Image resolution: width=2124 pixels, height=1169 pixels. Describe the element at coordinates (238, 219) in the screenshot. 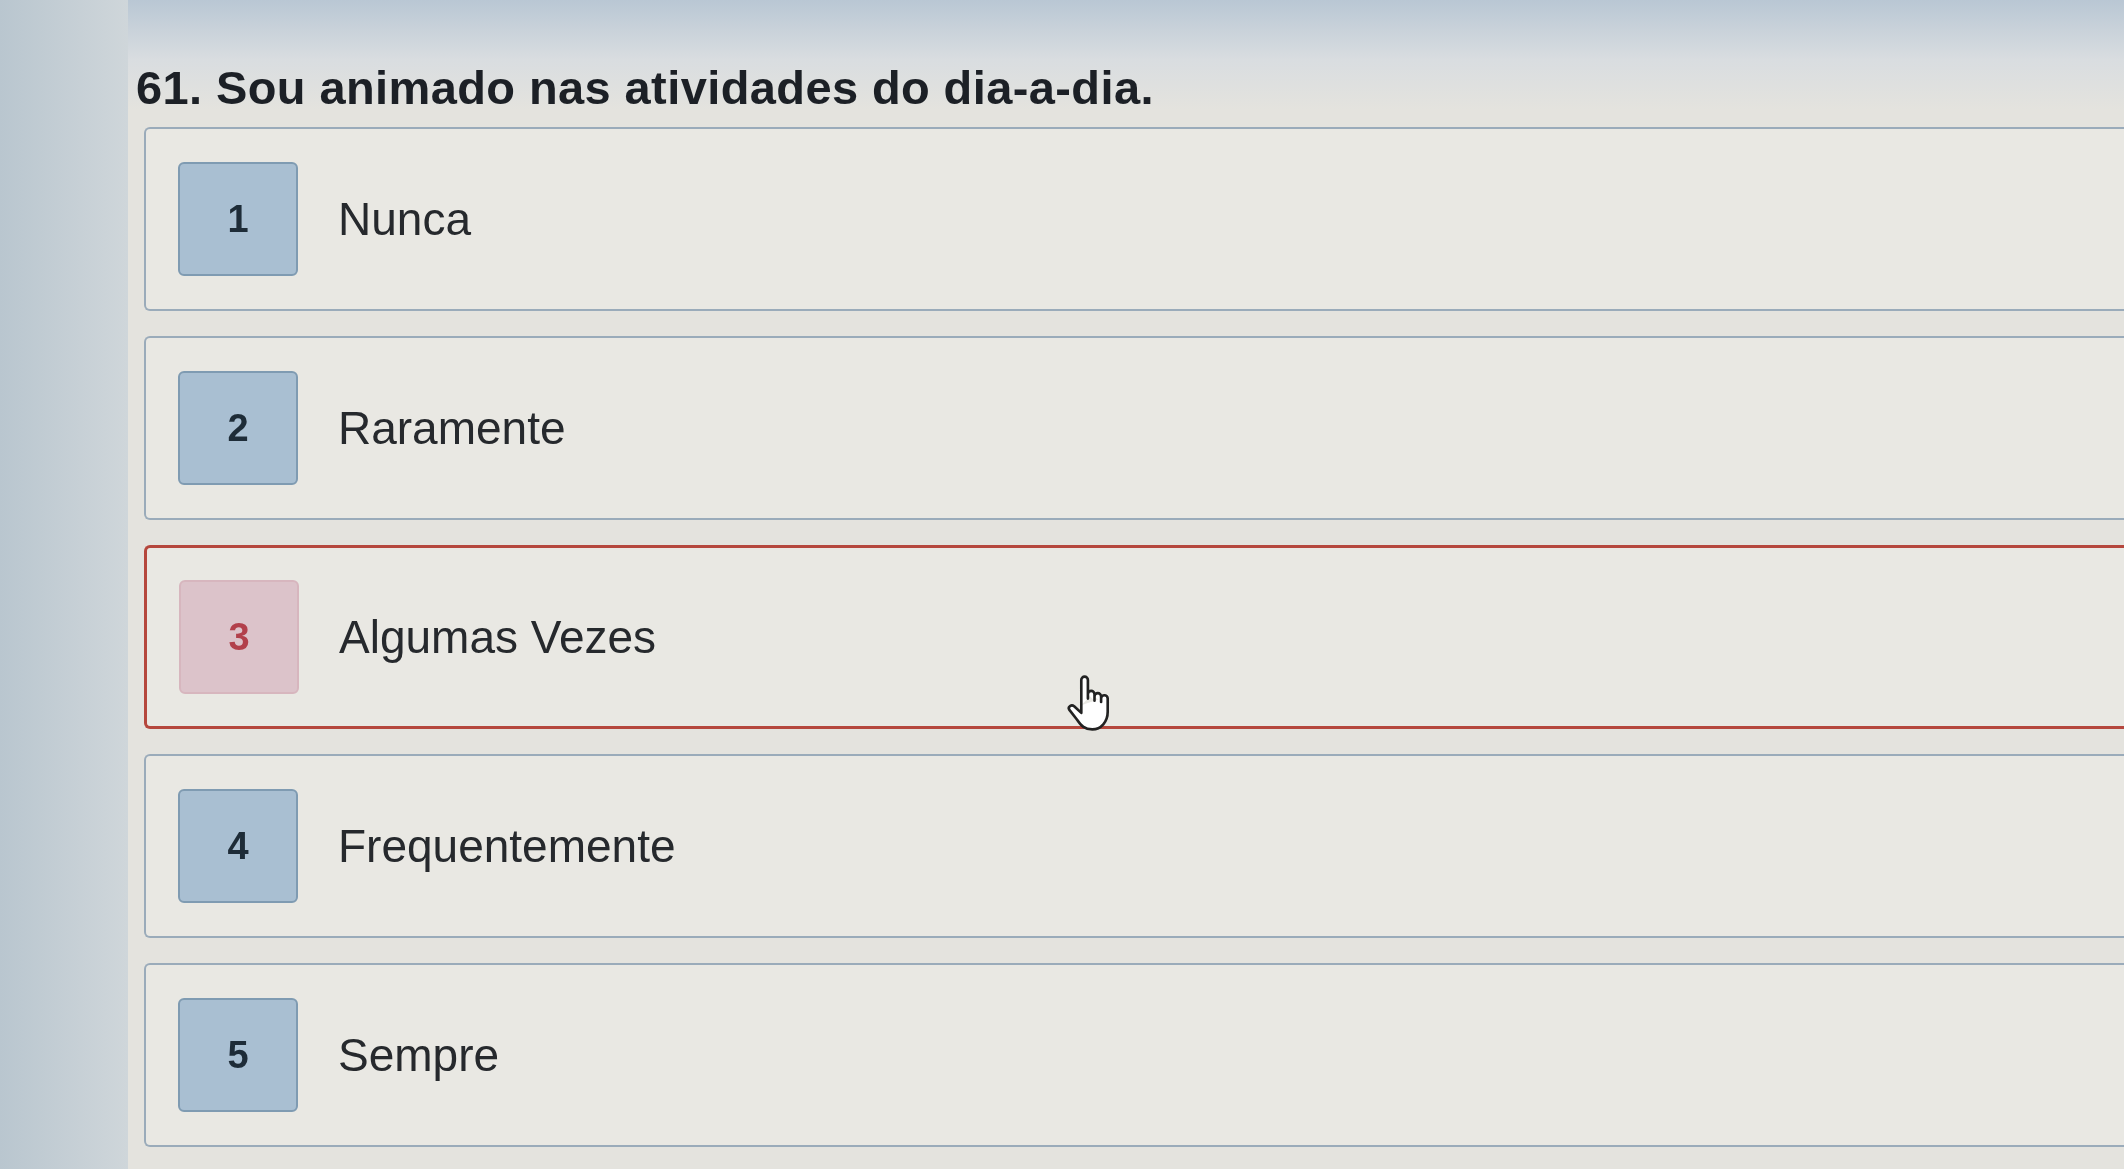

I see `option-number-tile: 1` at that location.